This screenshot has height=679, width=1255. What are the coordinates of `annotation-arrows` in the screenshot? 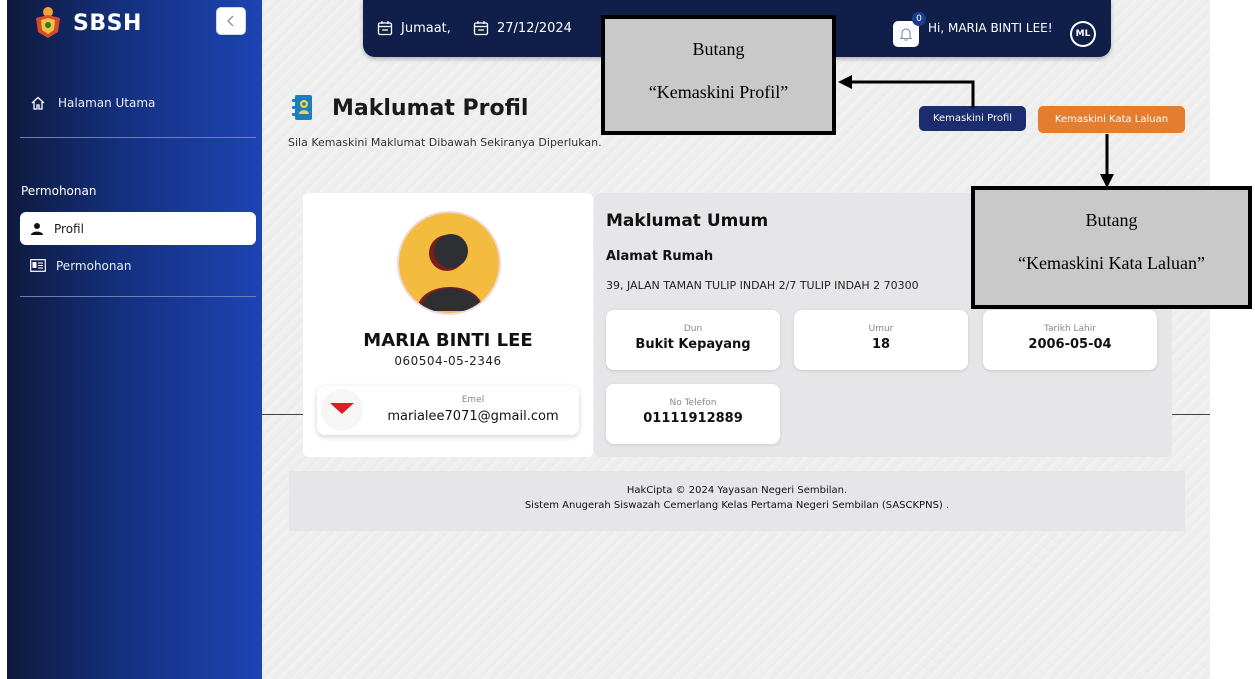 It's located at (976, 131).